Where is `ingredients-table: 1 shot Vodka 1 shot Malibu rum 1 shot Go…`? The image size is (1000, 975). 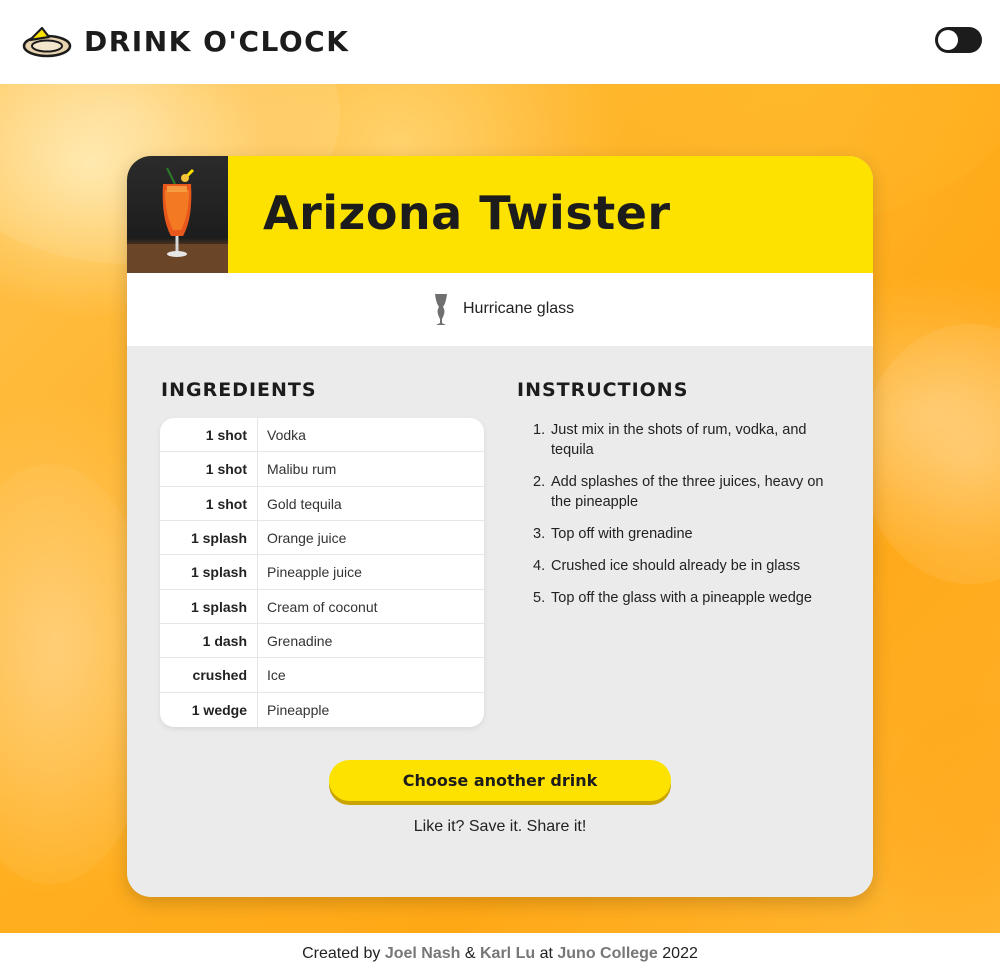
ingredients-table: 1 shot Vodka 1 shot Malibu rum 1 shot Go… is located at coordinates (322, 572).